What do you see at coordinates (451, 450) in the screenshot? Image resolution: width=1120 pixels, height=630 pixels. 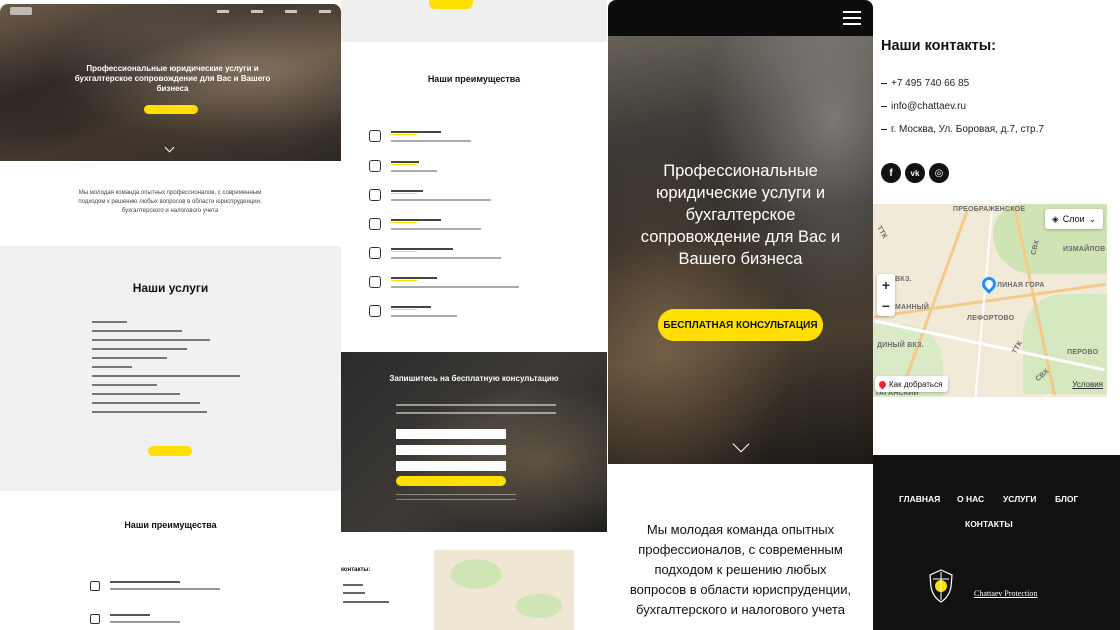 I see `phone-field` at bounding box center [451, 450].